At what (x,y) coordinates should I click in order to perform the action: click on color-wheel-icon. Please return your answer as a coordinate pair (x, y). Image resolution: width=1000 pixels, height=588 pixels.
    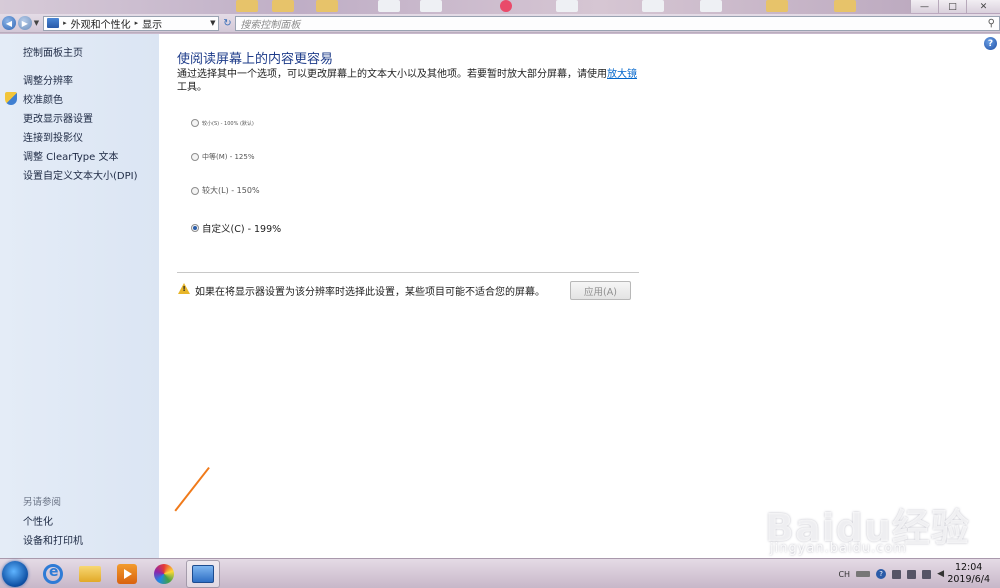
    Looking at the image, I should click on (164, 574).